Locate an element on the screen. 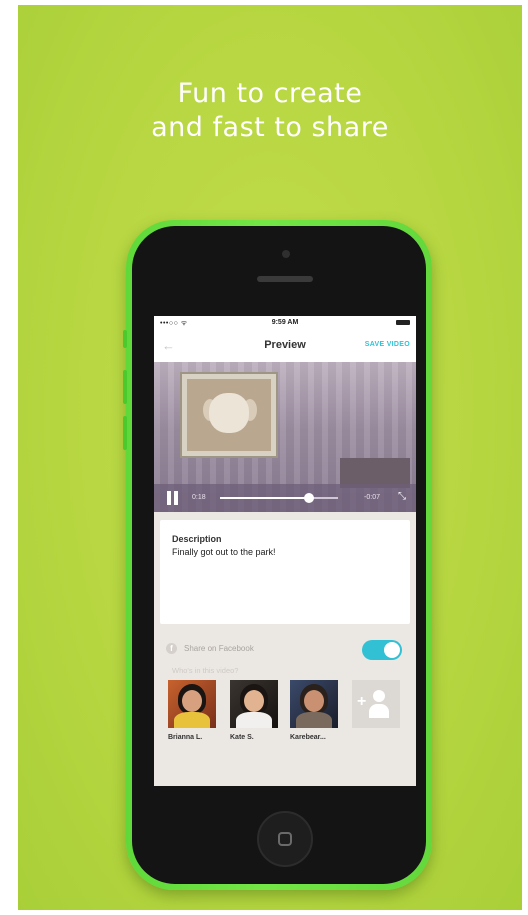  add-person-button: + is located at coordinates (376, 704).